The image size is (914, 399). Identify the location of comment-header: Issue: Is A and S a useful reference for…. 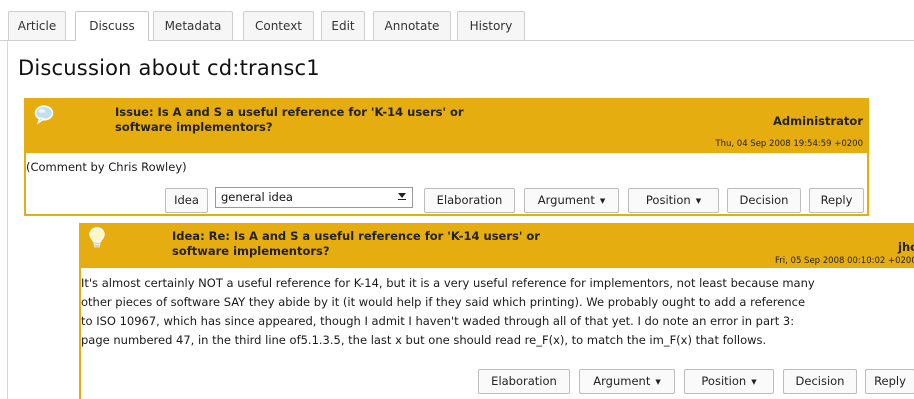
(446, 126).